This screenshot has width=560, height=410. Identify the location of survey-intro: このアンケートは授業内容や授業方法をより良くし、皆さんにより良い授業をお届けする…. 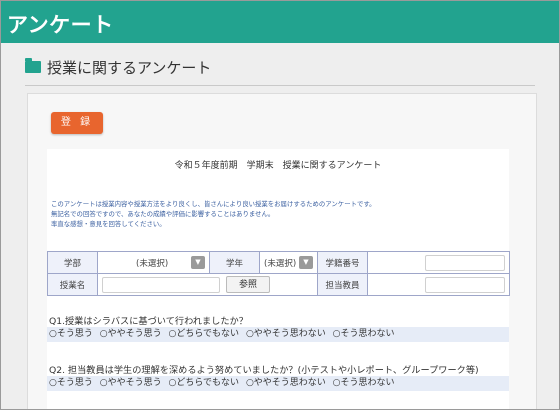
(213, 214).